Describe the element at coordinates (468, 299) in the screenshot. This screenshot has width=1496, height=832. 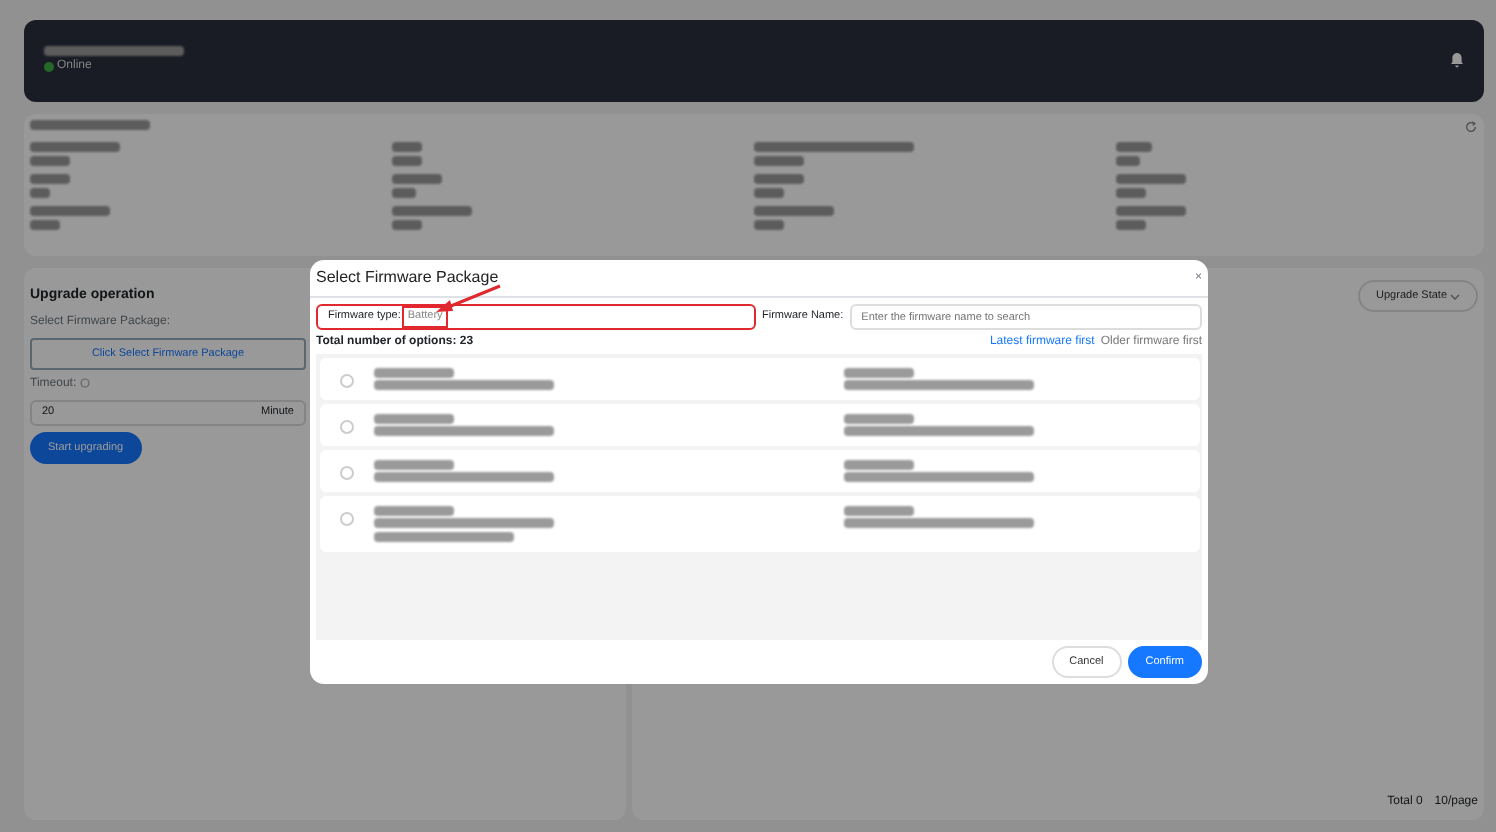
I see `annotation-arrow` at that location.